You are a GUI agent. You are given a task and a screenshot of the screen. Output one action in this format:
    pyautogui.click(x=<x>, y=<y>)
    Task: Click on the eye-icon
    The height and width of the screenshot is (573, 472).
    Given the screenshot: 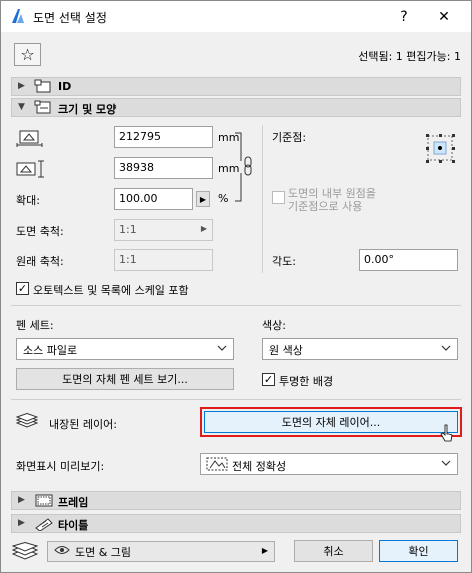 What is the action you would take?
    pyautogui.click(x=62, y=551)
    